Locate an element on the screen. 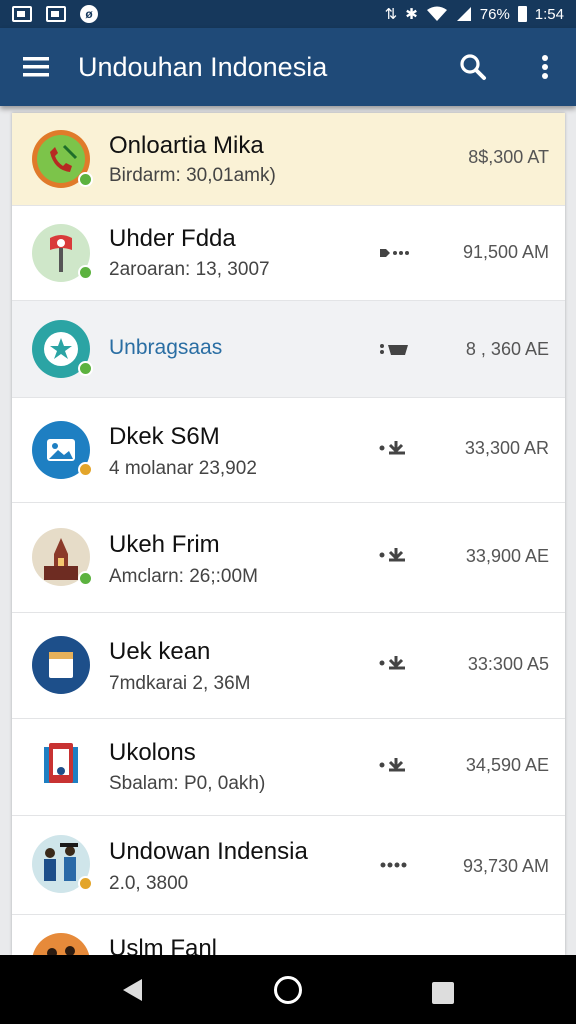 Image resolution: width=576 pixels, height=1024 pixels. data-icon: ⇅ is located at coordinates (391, 14).